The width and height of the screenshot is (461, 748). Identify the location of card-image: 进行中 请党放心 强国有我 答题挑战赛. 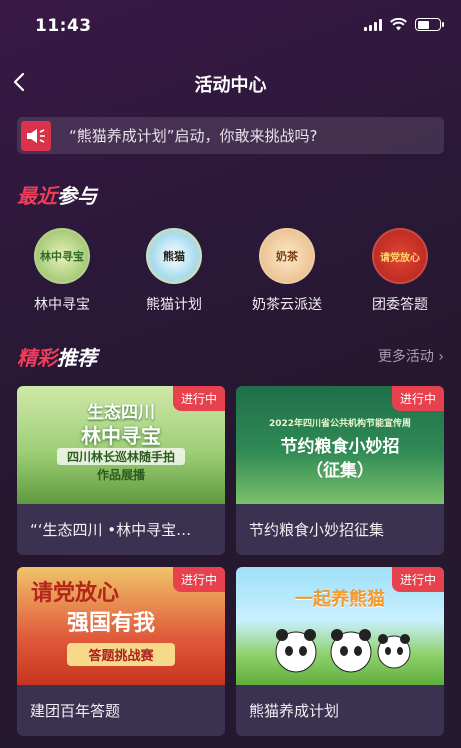
(121, 626).